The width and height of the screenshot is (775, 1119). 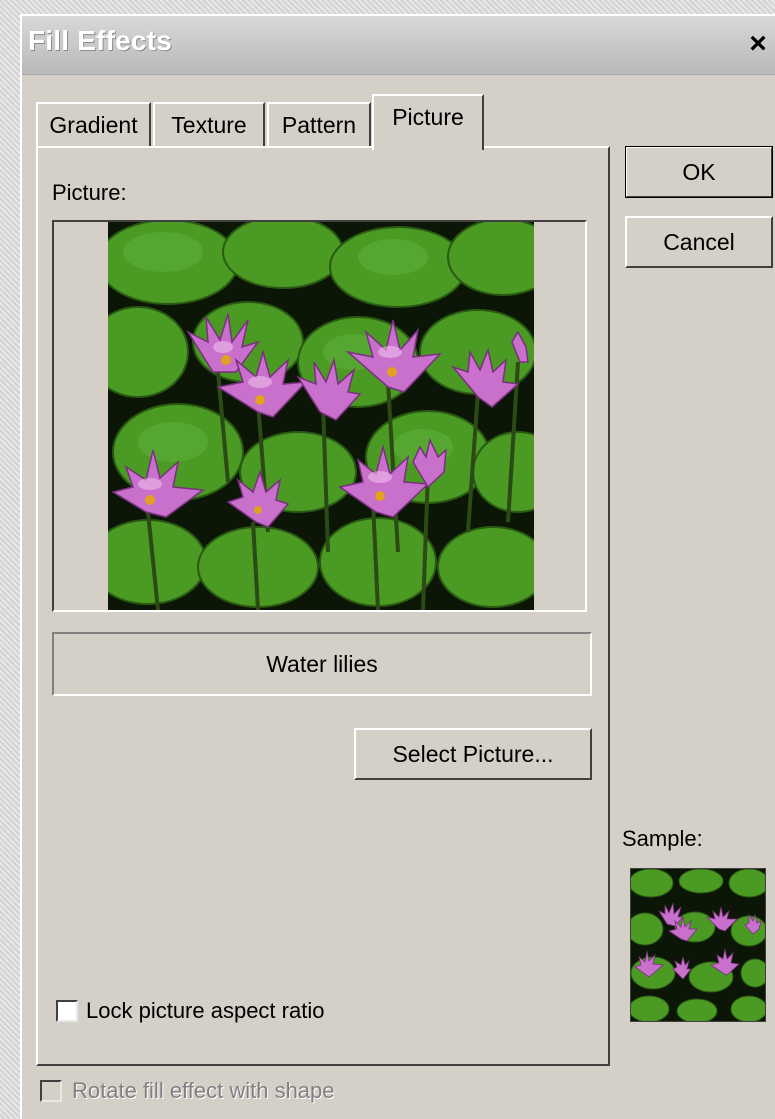 I want to click on sample-preview, so click(x=698, y=945).